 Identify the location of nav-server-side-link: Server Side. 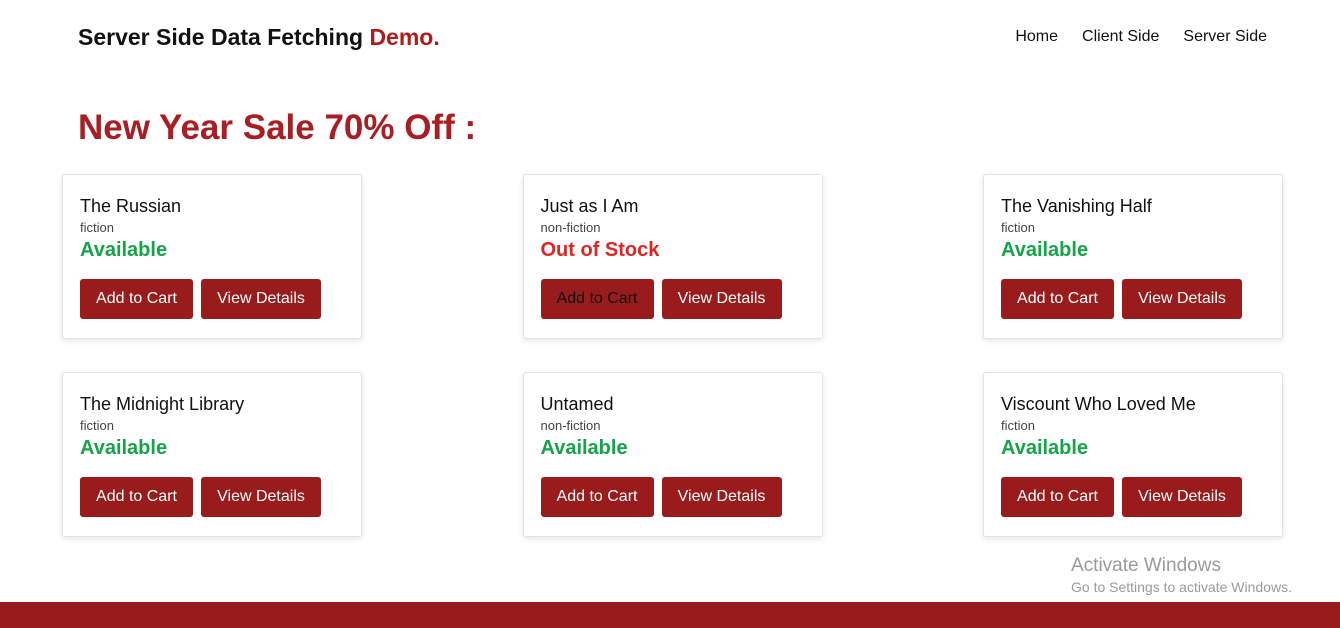
(1225, 37).